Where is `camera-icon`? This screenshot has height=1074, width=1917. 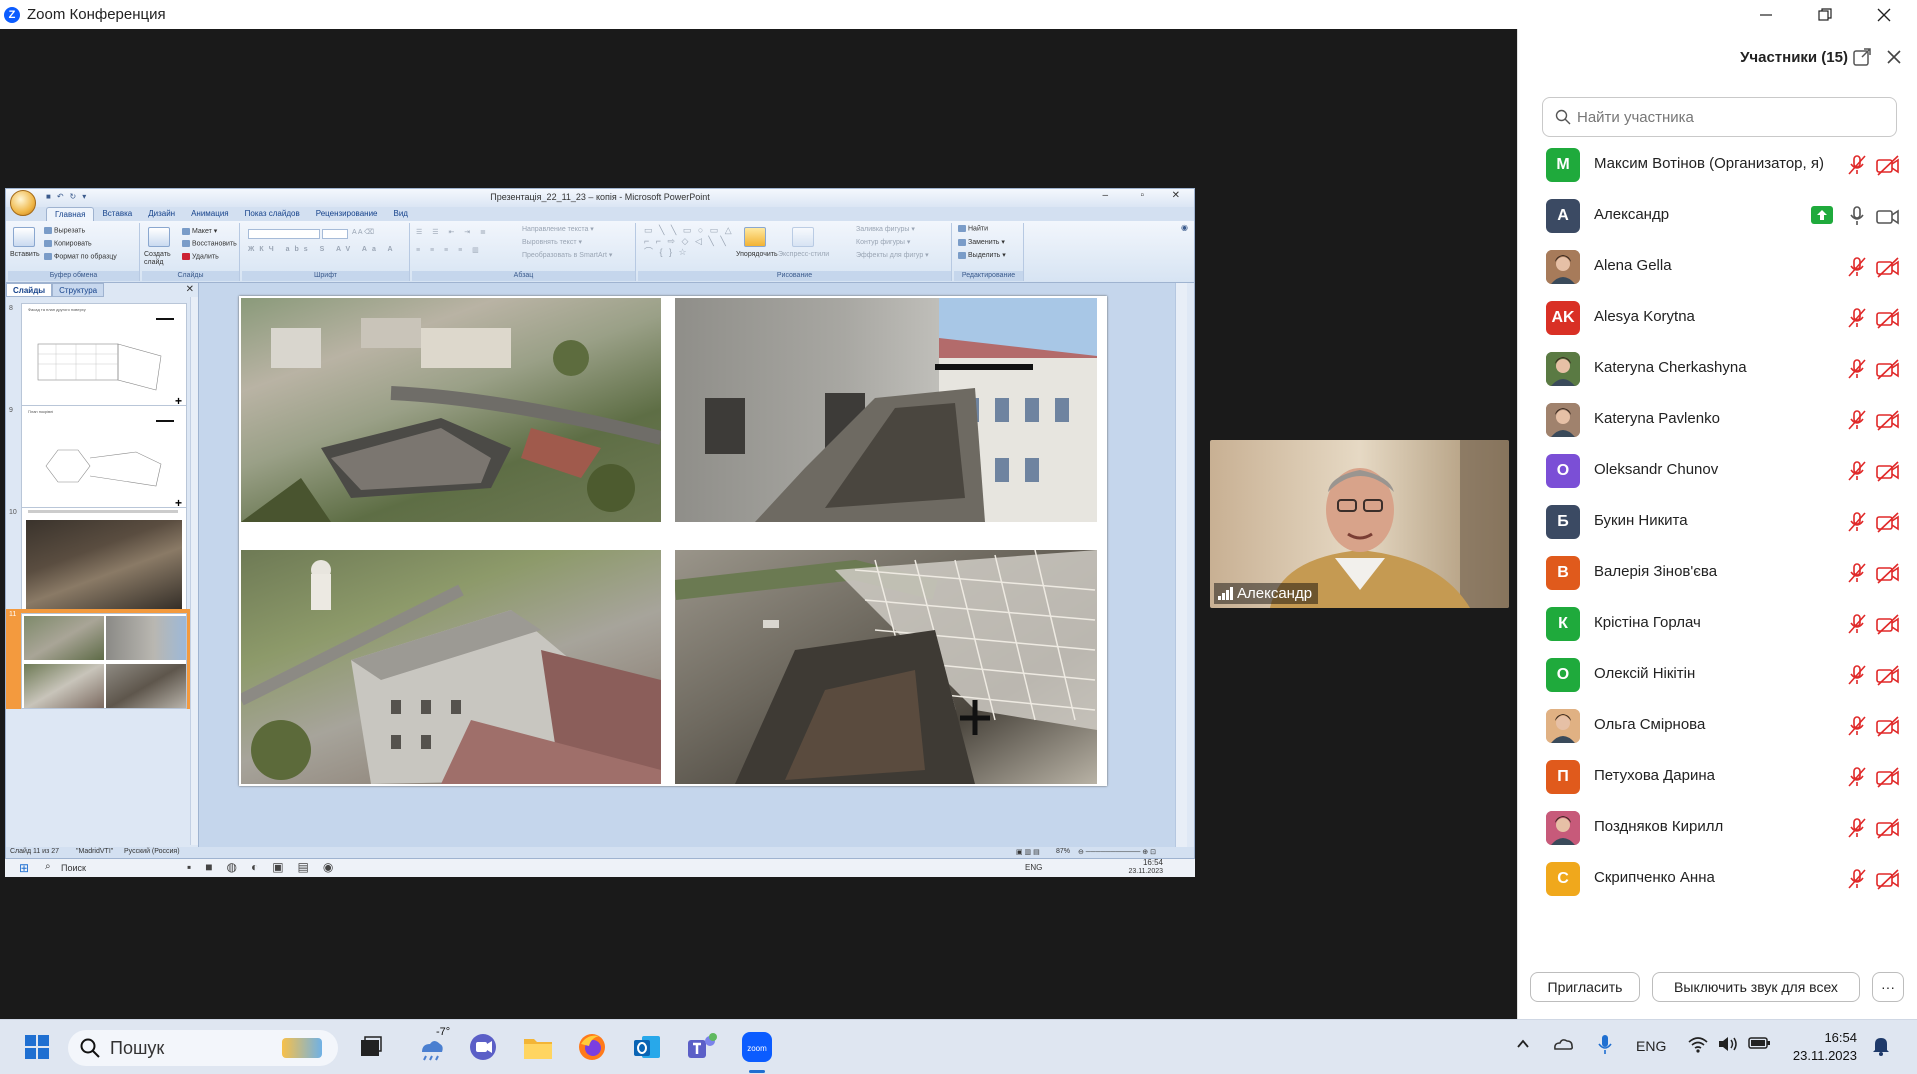 camera-icon is located at coordinates (1888, 216).